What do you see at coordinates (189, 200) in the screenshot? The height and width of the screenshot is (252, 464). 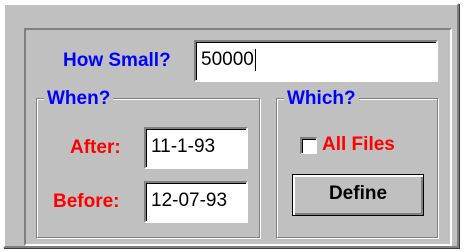 I see `before-date-value: 12-07-93` at bounding box center [189, 200].